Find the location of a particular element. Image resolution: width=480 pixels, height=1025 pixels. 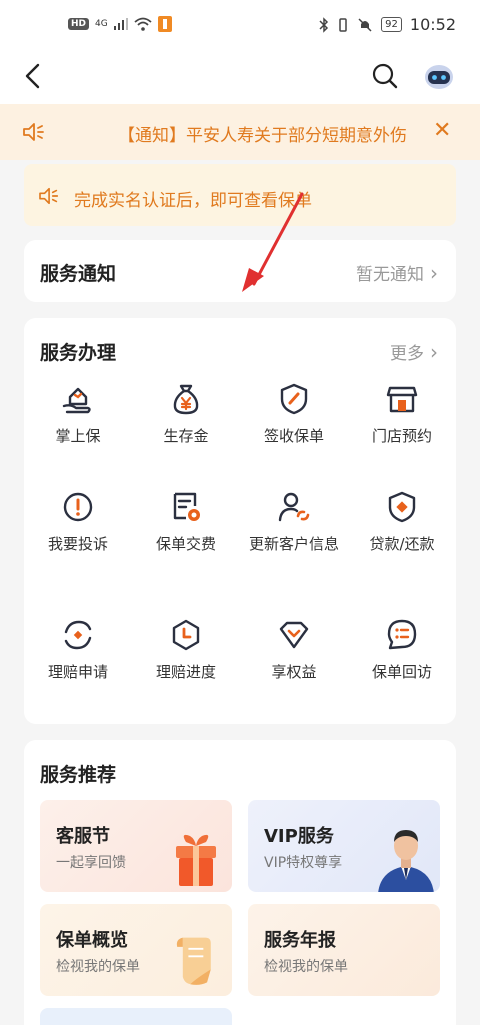

more-link: 更多 › is located at coordinates (414, 352).